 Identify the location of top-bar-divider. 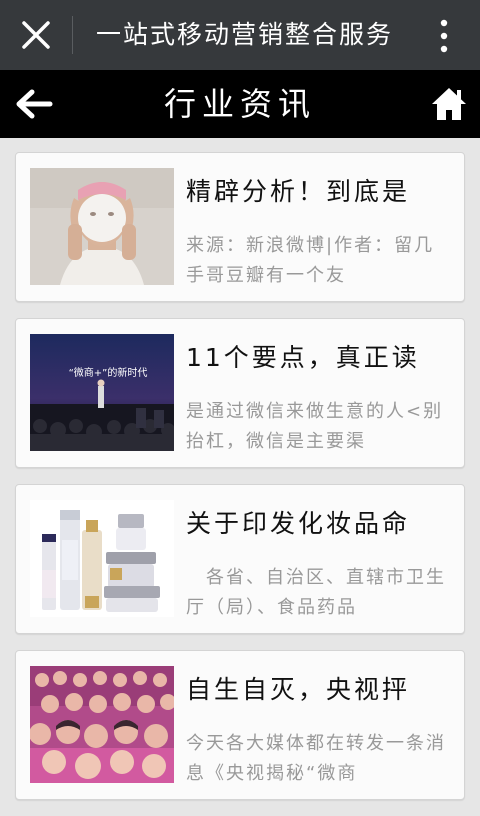
(72, 35).